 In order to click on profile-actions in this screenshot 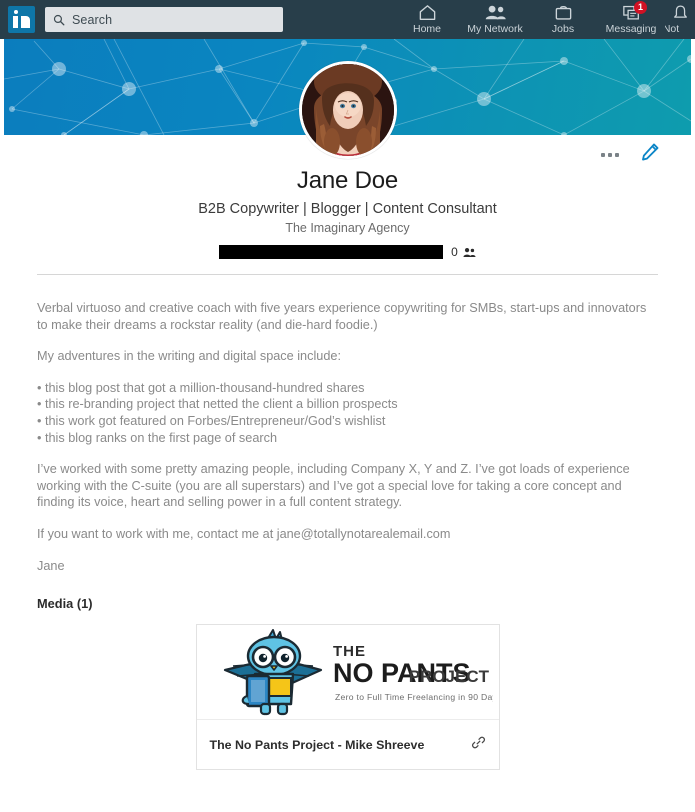, I will do `click(630, 154)`.